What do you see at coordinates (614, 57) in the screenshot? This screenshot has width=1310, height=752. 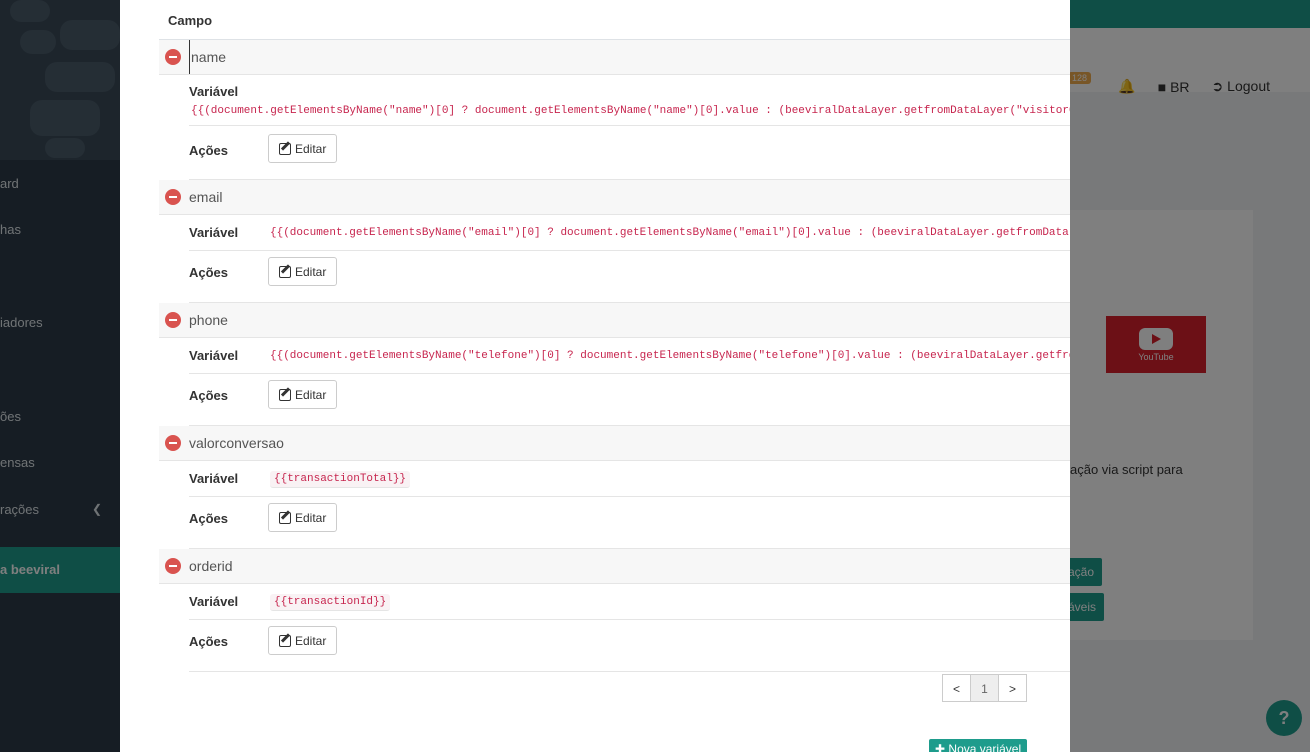 I see `field-row: name` at bounding box center [614, 57].